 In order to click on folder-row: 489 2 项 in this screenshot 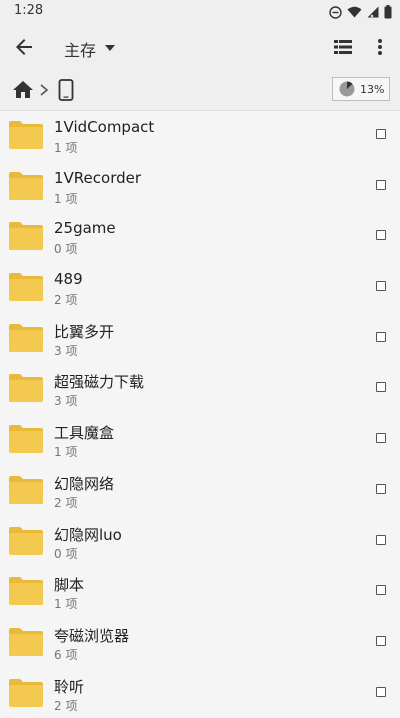, I will do `click(200, 287)`.